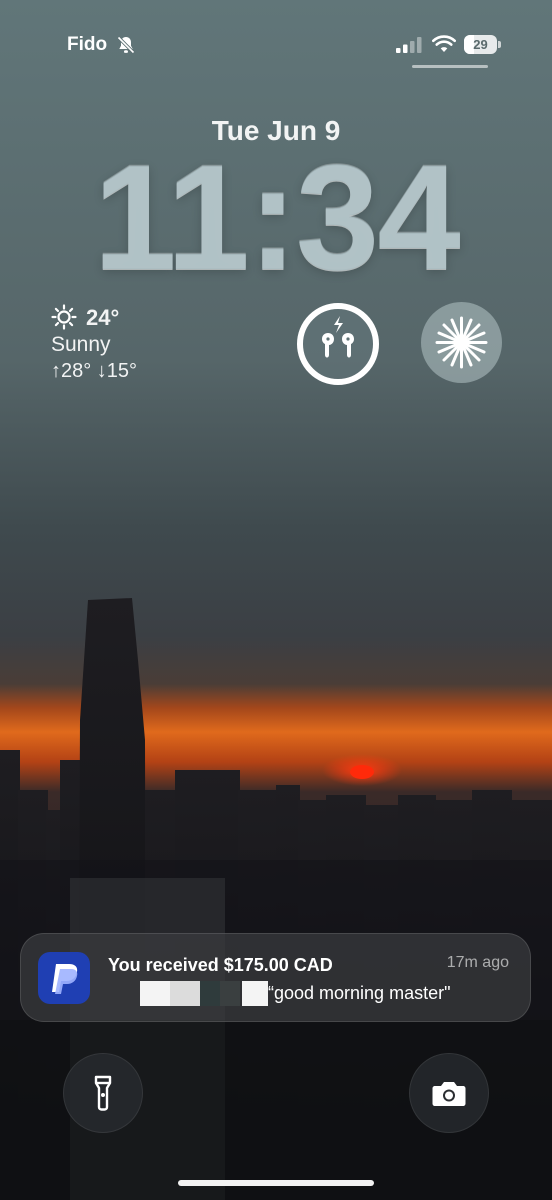 The height and width of the screenshot is (1200, 552). I want to click on notification-time: 17m ago, so click(477, 962).